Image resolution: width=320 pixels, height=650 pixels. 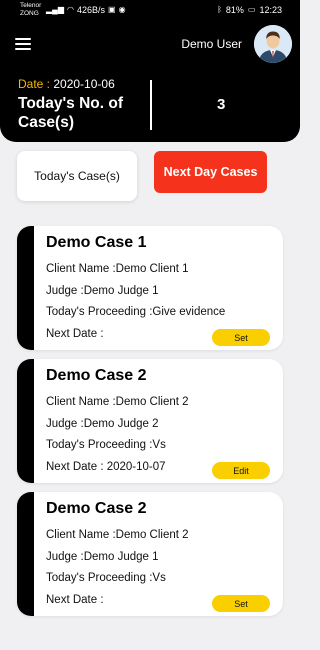 I want to click on battery-icon: ▭, so click(x=251, y=9).